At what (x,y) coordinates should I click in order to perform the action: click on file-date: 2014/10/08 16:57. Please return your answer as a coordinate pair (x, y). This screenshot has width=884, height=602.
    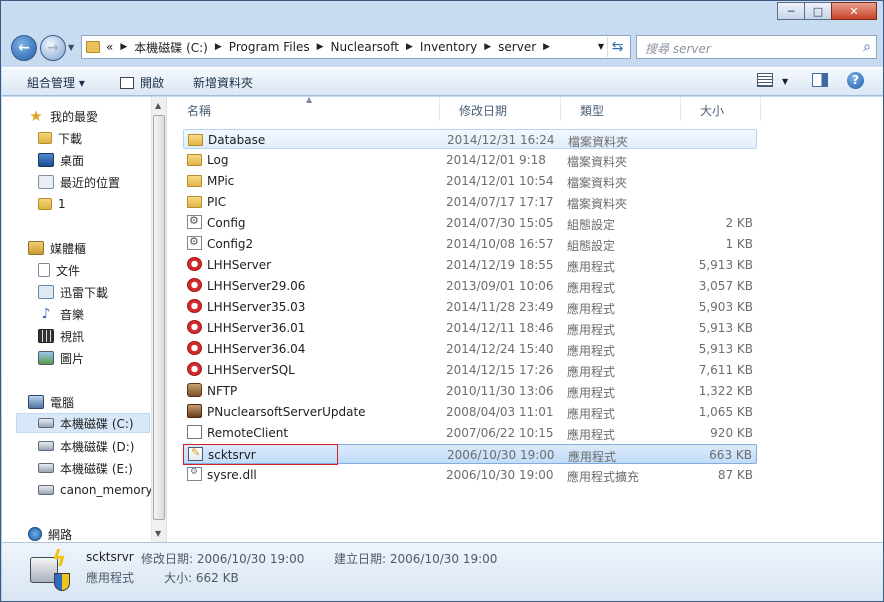
    Looking at the image, I should click on (500, 244).